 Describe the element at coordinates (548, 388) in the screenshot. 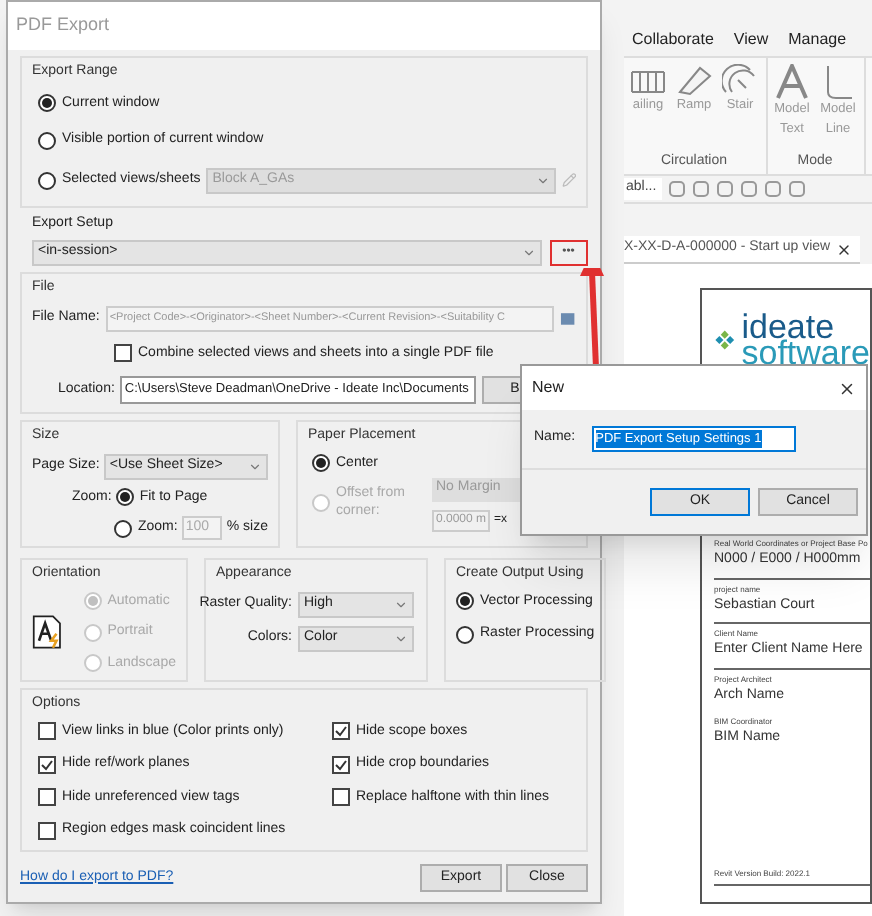

I see `dialog-title: New` at that location.